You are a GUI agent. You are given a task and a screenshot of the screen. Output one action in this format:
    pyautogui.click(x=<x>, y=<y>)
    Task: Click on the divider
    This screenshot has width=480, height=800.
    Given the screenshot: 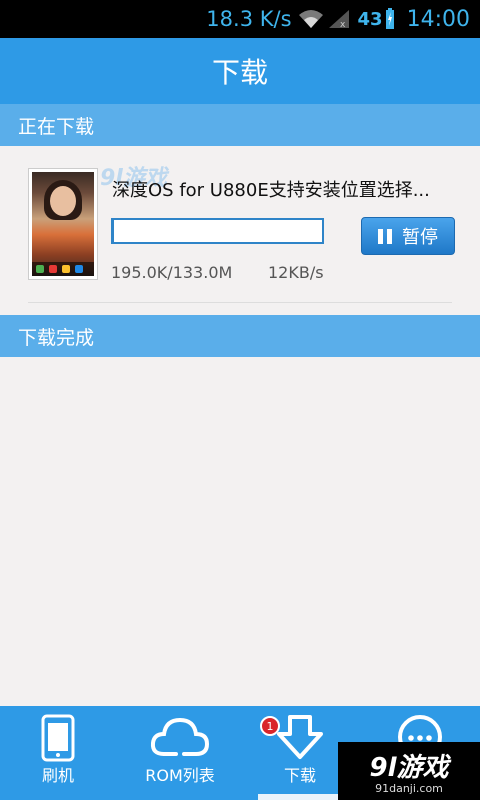 What is the action you would take?
    pyautogui.click(x=240, y=302)
    